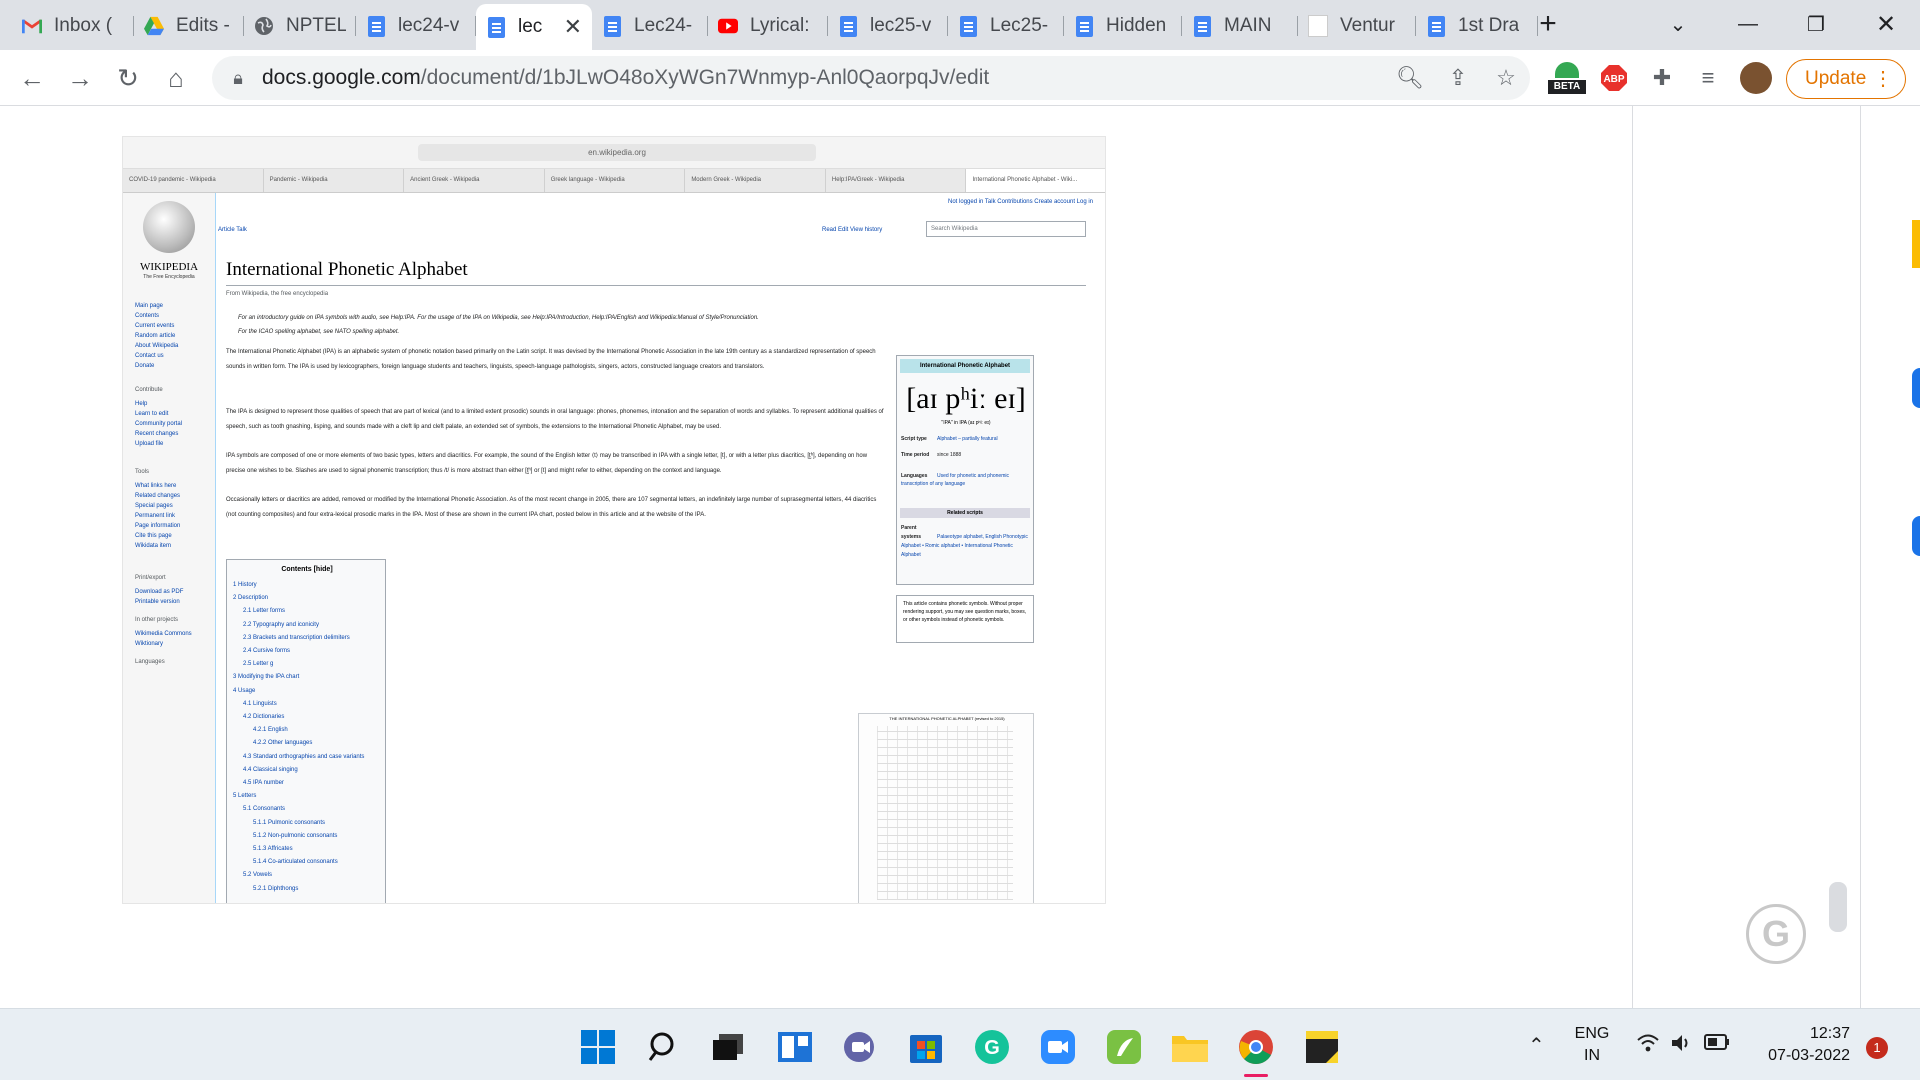  Describe the element at coordinates (150, 578) in the screenshot. I see `wp-print-heading: Print/export` at that location.